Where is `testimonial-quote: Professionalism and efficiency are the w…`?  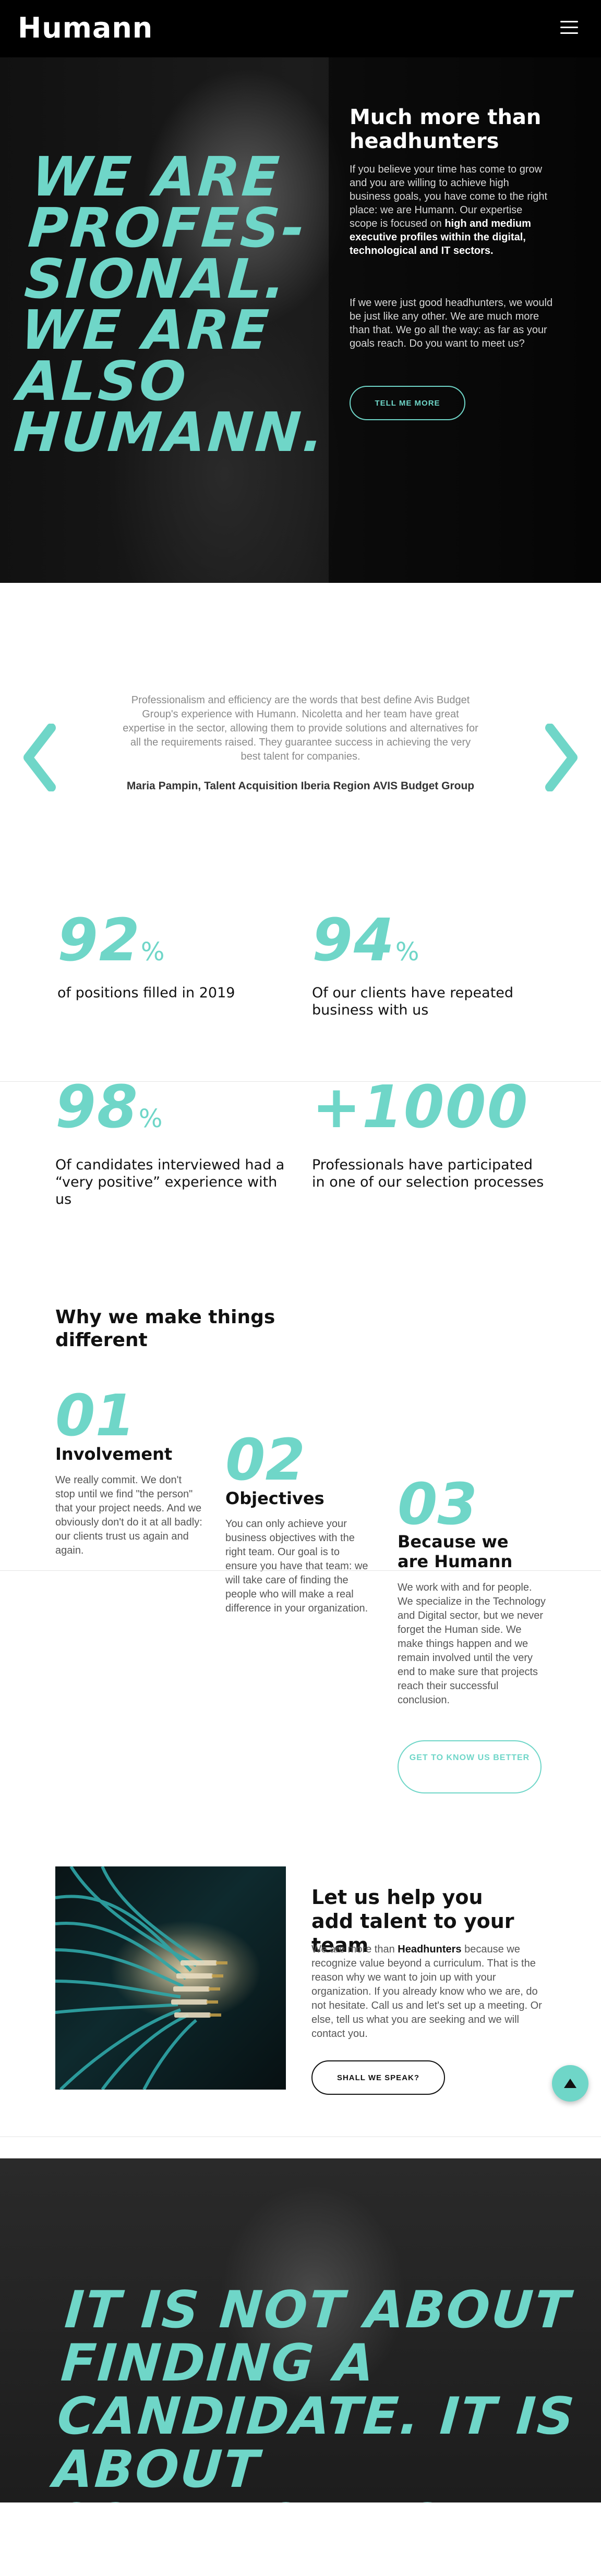
testimonial-quote: Professionalism and efficiency are the w… is located at coordinates (300, 728).